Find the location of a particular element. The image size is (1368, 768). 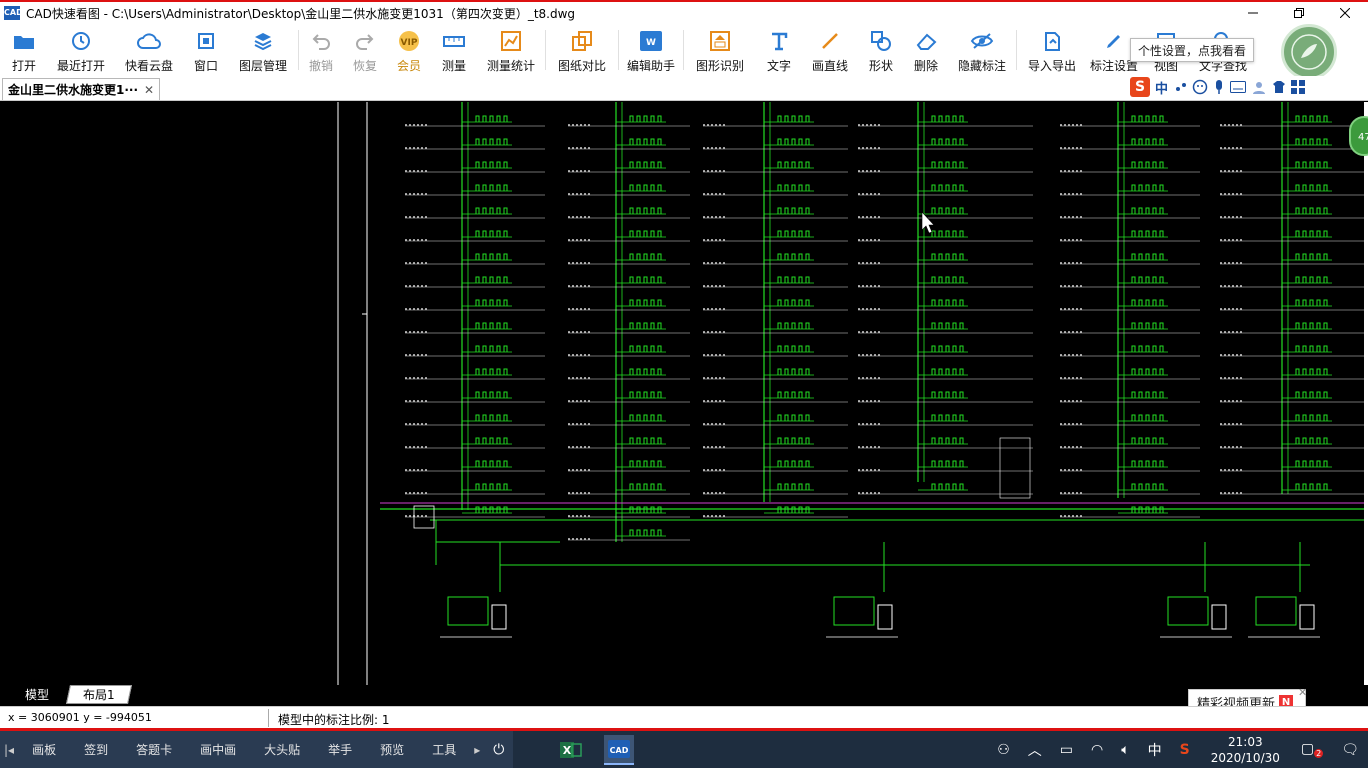

tool-sticker: 大头贴 is located at coordinates (282, 749).